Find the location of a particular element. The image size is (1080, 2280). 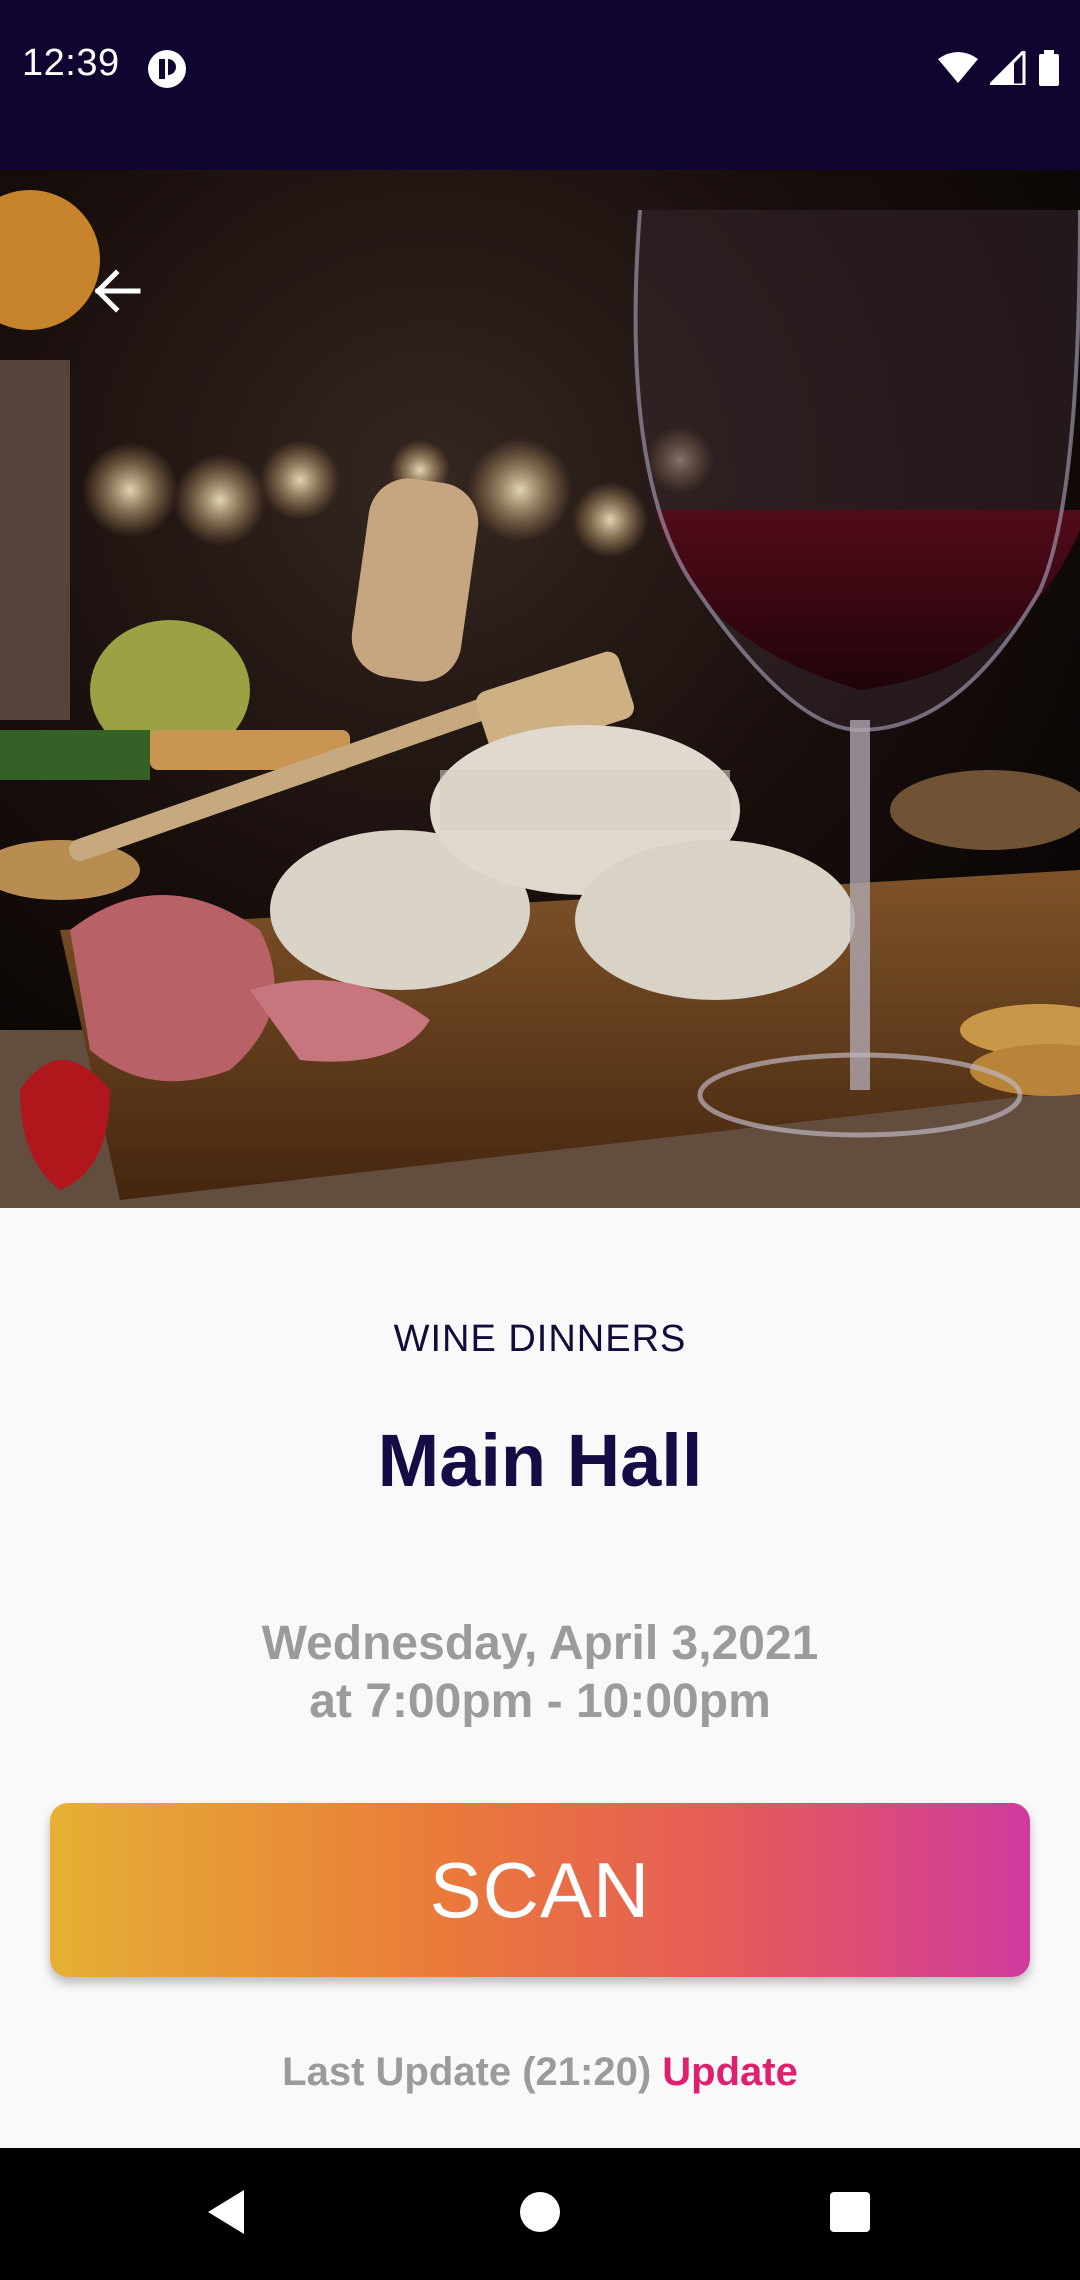

last-update-row: Last Update (21:20) Update is located at coordinates (540, 2072).